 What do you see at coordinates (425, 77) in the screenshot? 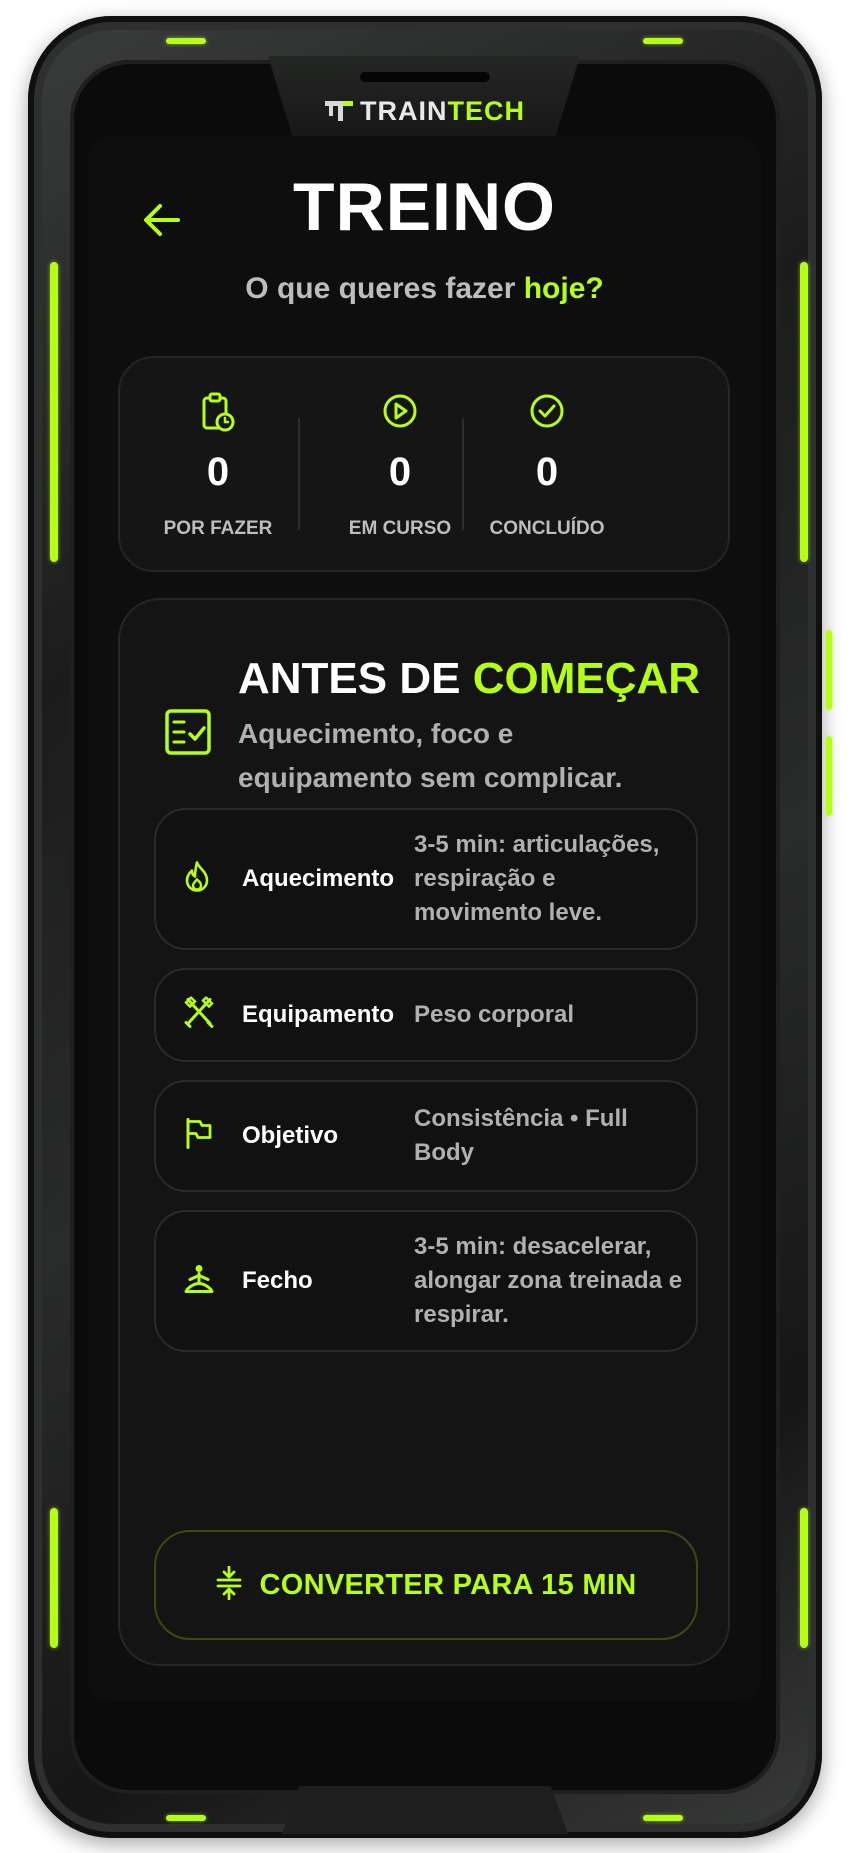
I see `earpiece-speaker` at bounding box center [425, 77].